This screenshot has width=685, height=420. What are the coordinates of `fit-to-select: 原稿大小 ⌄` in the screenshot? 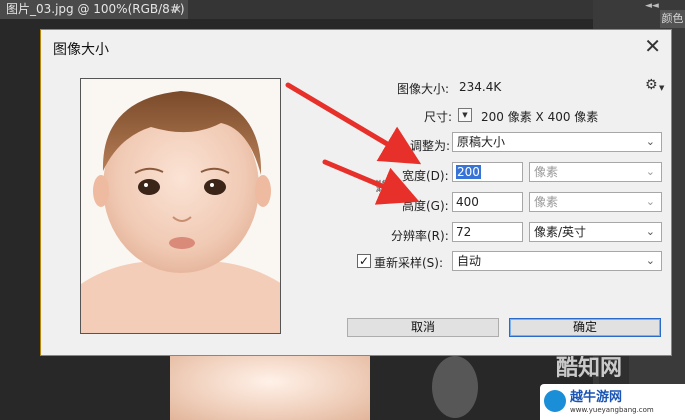 It's located at (557, 142).